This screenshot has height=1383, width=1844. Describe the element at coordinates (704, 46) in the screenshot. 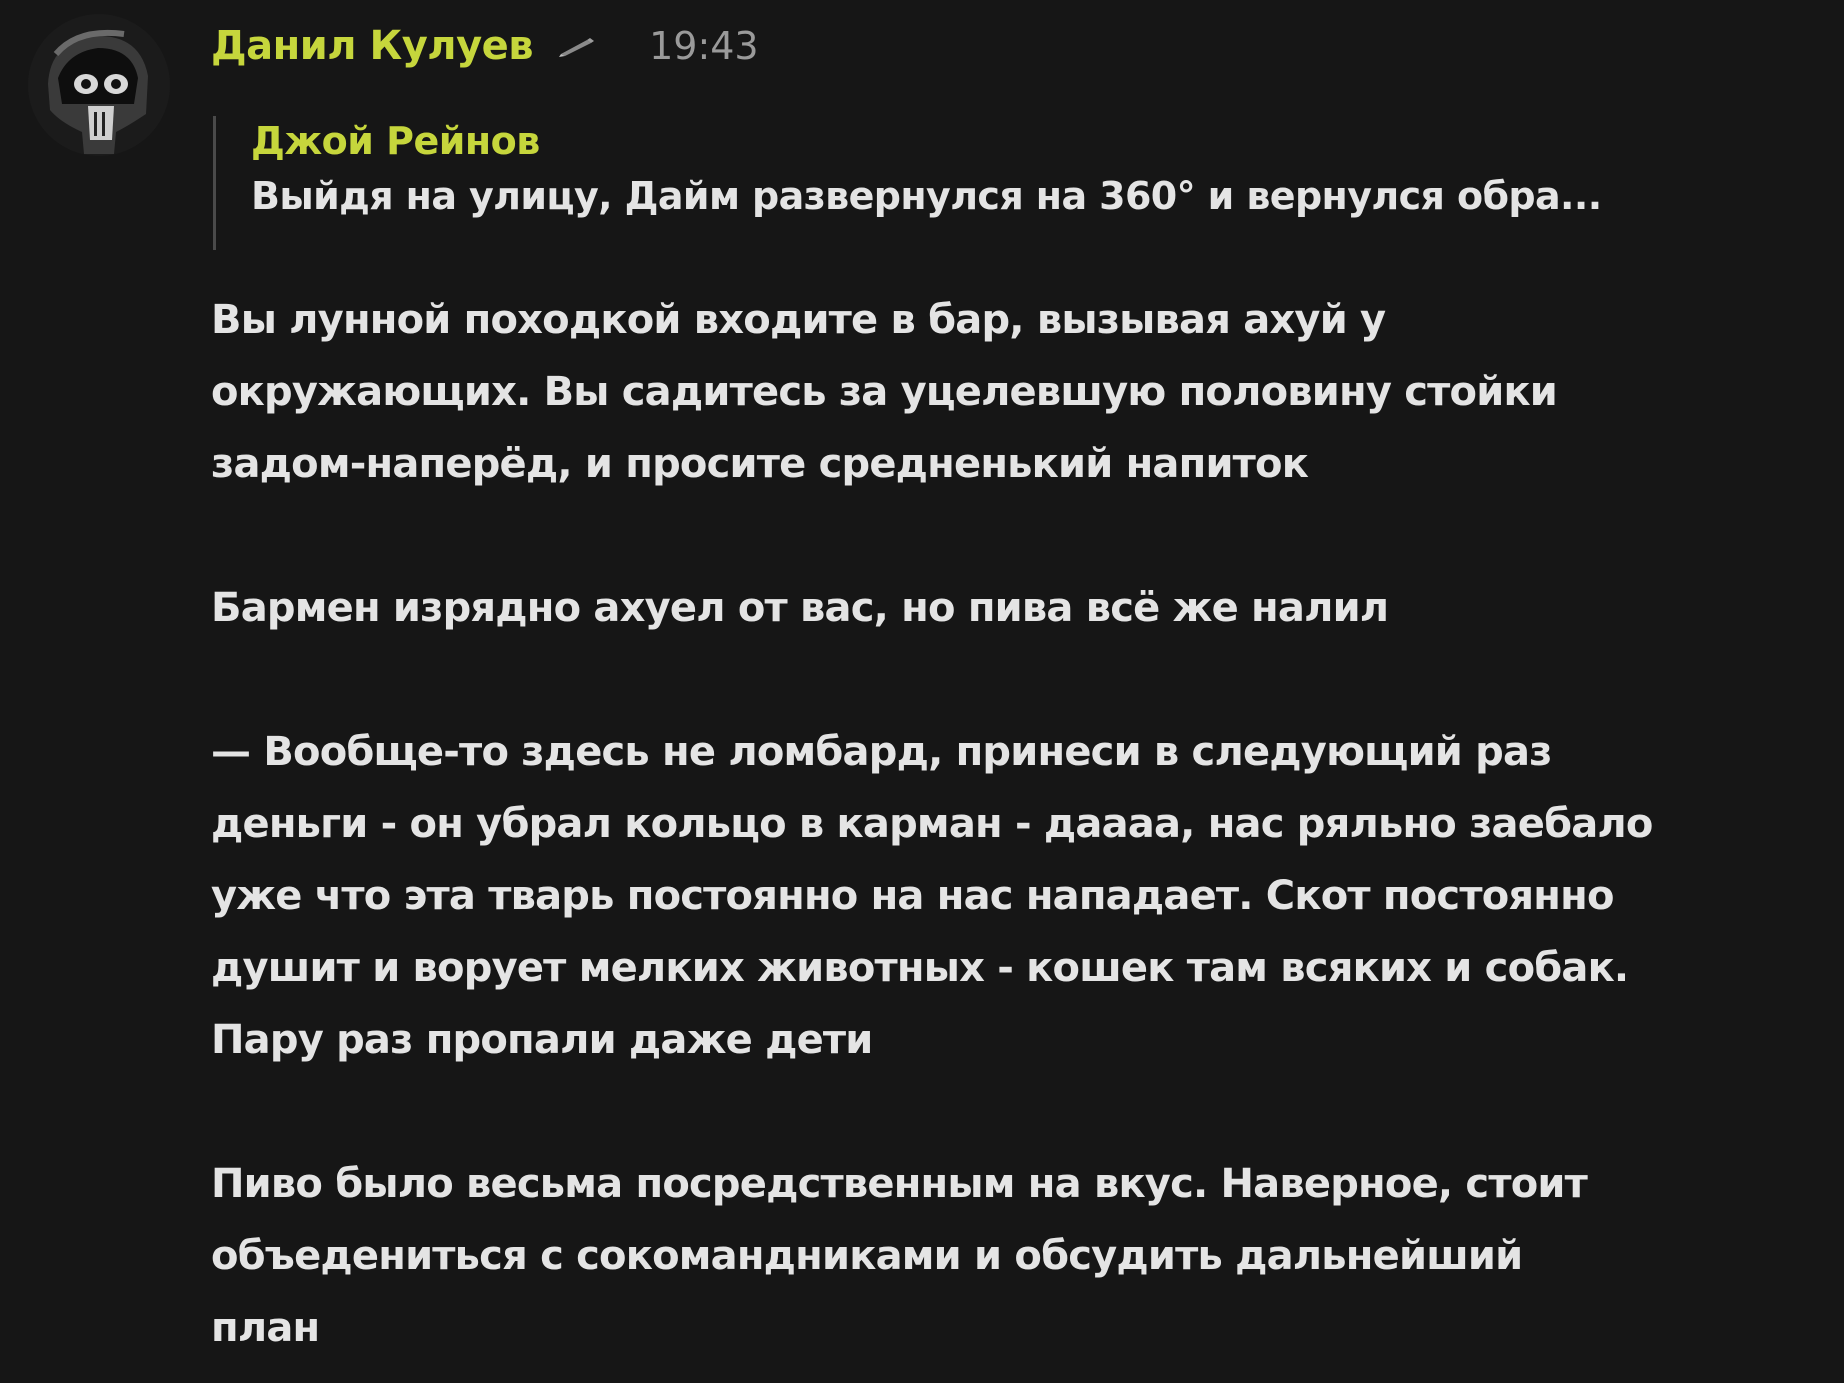

I see `message-time: 19:43` at that location.